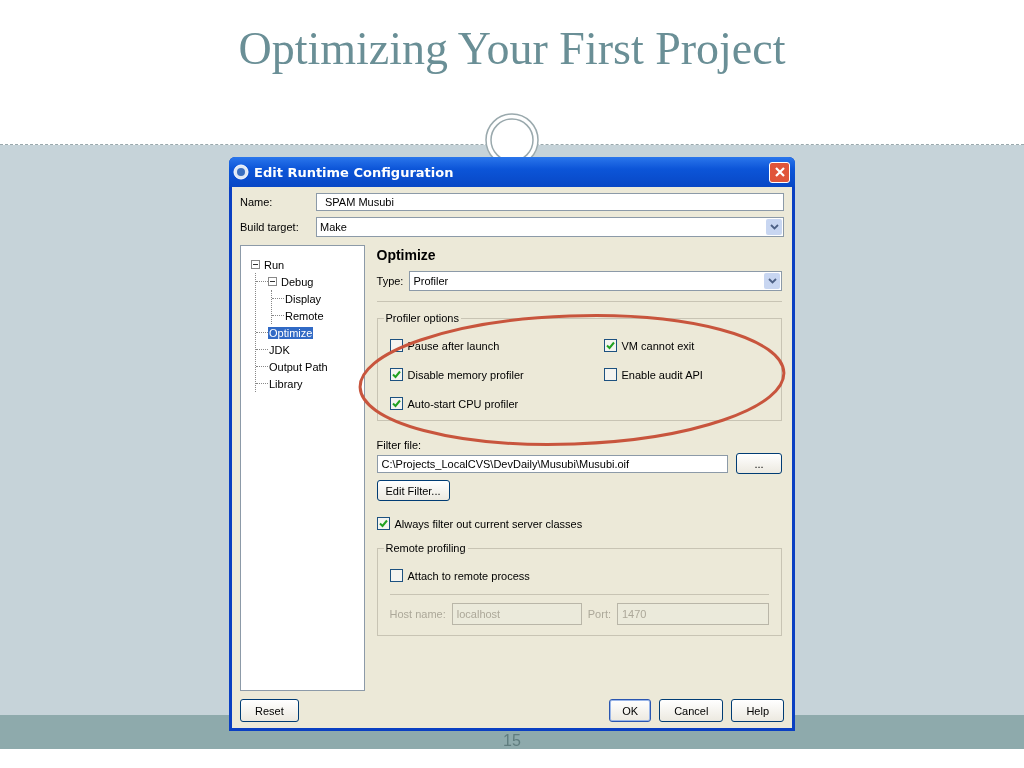 This screenshot has width=1024, height=768. I want to click on field-label: Name:, so click(257, 202).